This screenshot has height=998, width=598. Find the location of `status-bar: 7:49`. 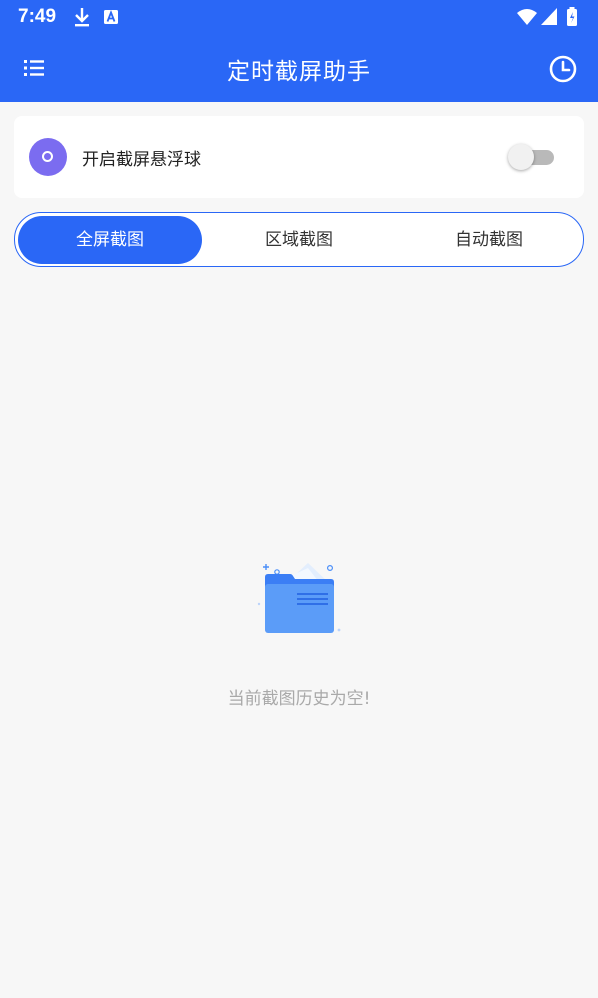

status-bar: 7:49 is located at coordinates (299, 17).